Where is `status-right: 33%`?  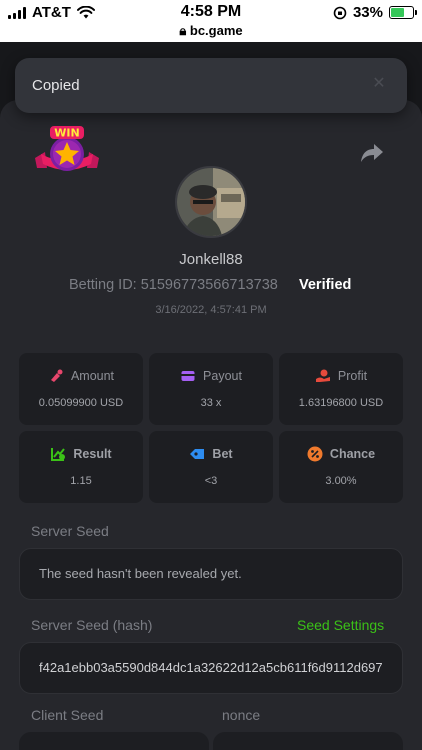 status-right: 33% is located at coordinates (375, 12).